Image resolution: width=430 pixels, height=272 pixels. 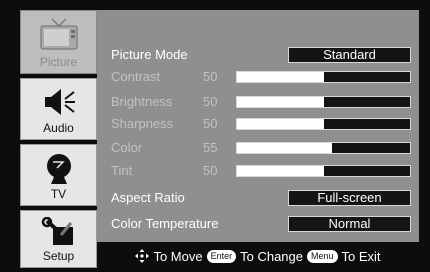 What do you see at coordinates (210, 170) in the screenshot?
I see `tint-value: 50` at bounding box center [210, 170].